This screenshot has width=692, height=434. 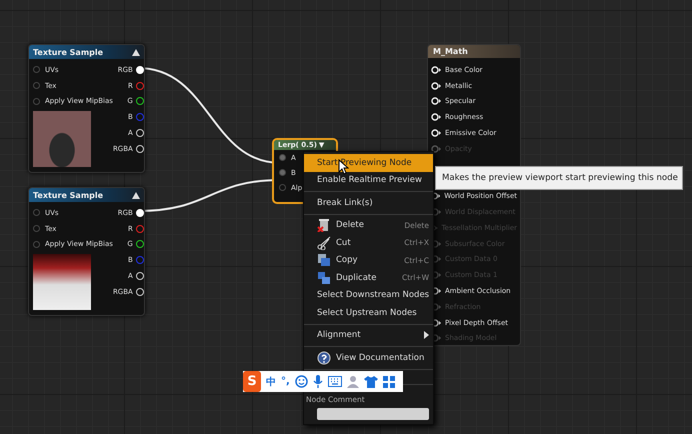 I want to click on logo: S, so click(x=252, y=381).